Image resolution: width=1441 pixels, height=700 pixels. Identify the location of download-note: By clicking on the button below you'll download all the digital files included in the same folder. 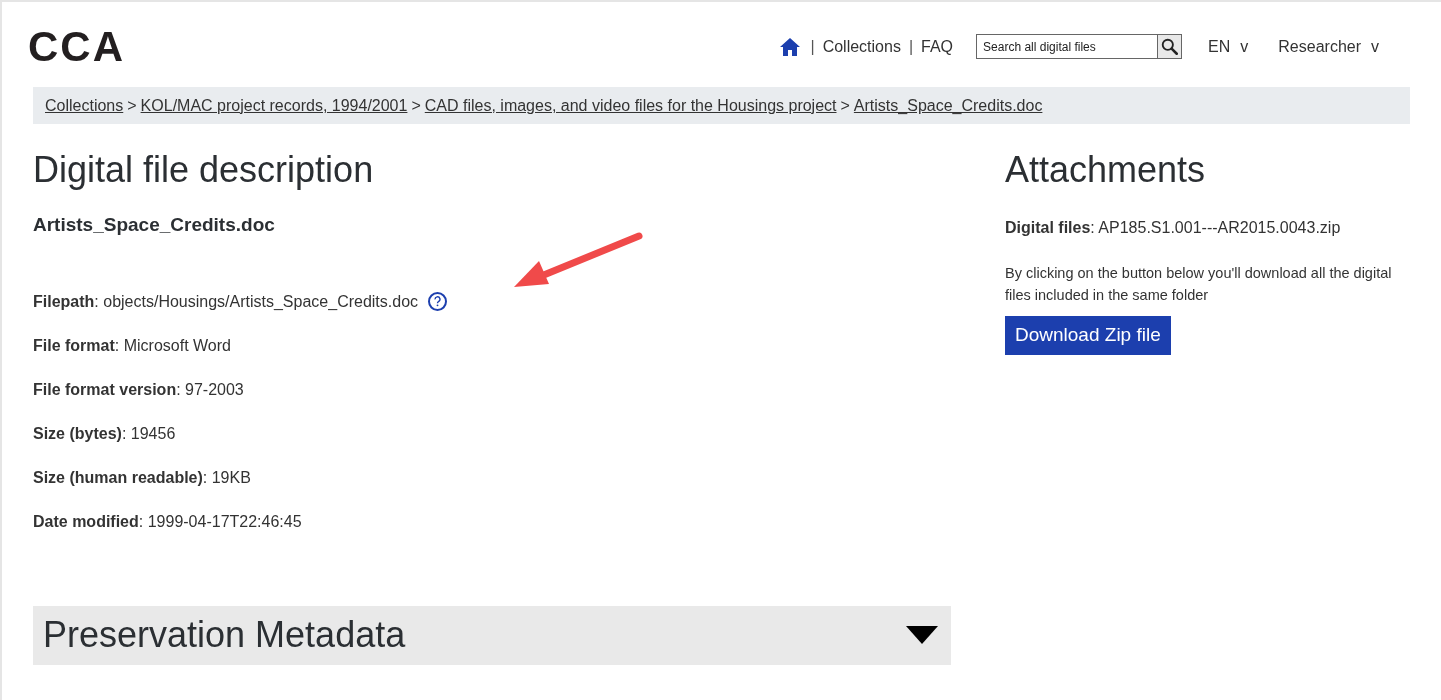
(1199, 284).